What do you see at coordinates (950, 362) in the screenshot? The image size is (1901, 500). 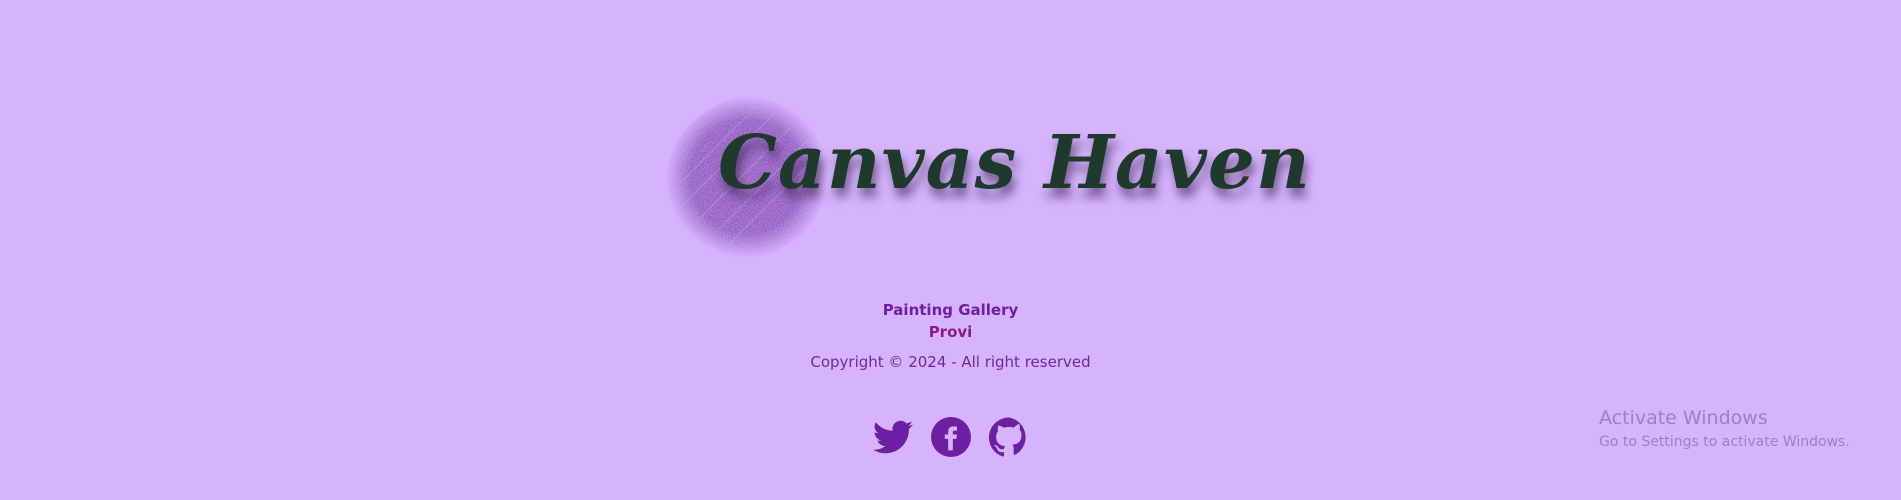 I see `copyright-text: Copyright © 2024 - All right reserved` at bounding box center [950, 362].